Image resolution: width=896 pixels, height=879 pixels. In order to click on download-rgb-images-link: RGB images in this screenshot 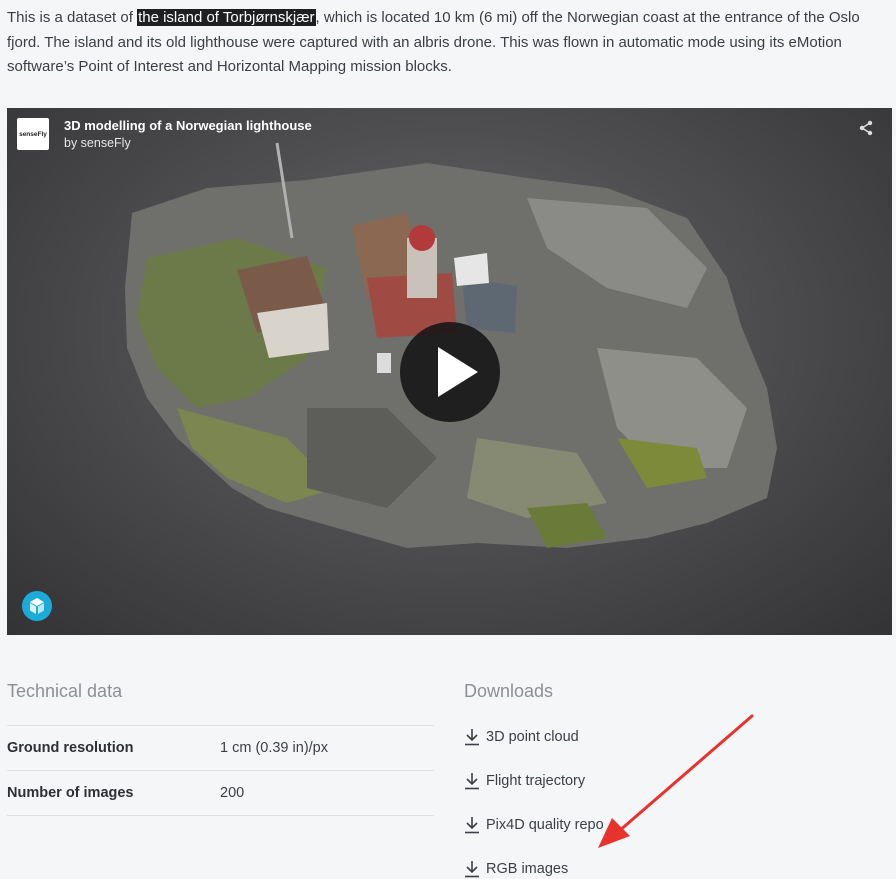, I will do `click(516, 869)`.